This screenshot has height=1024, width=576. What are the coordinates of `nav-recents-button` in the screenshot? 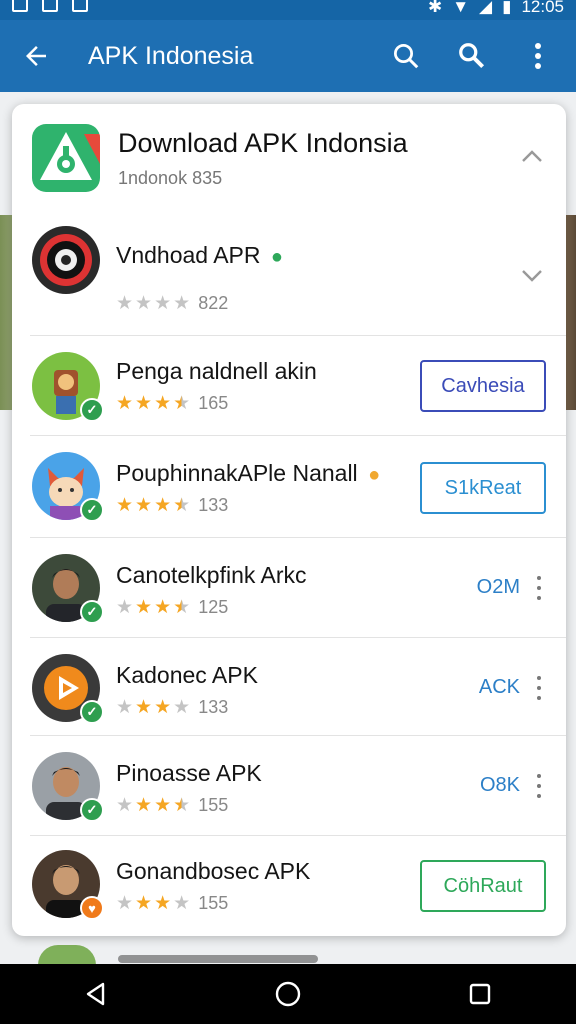 It's located at (480, 994).